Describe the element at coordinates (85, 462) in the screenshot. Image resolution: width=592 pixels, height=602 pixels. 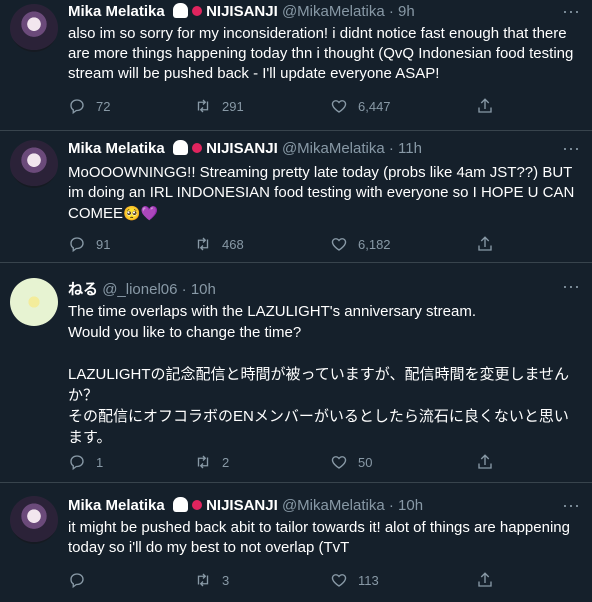
I see `reply-button: 1` at that location.